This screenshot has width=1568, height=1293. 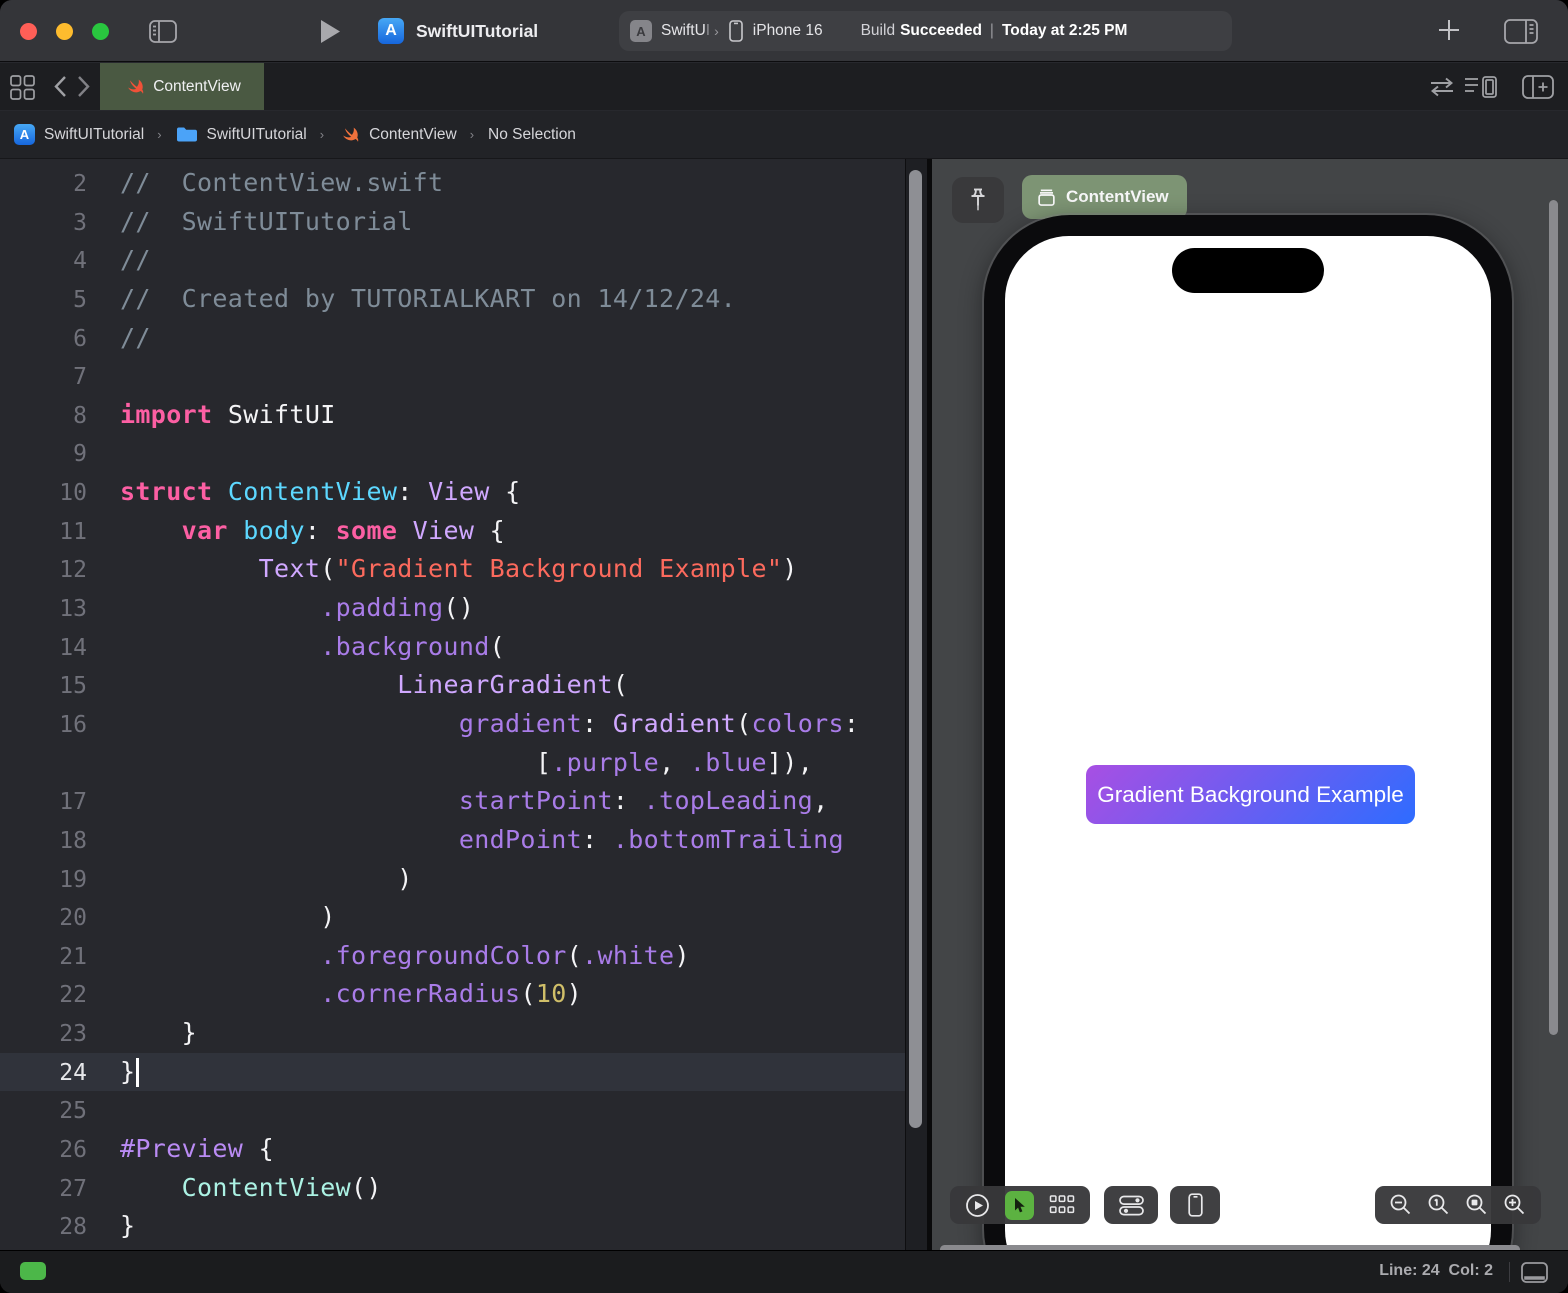 I want to click on line-number: 17, so click(x=43, y=802).